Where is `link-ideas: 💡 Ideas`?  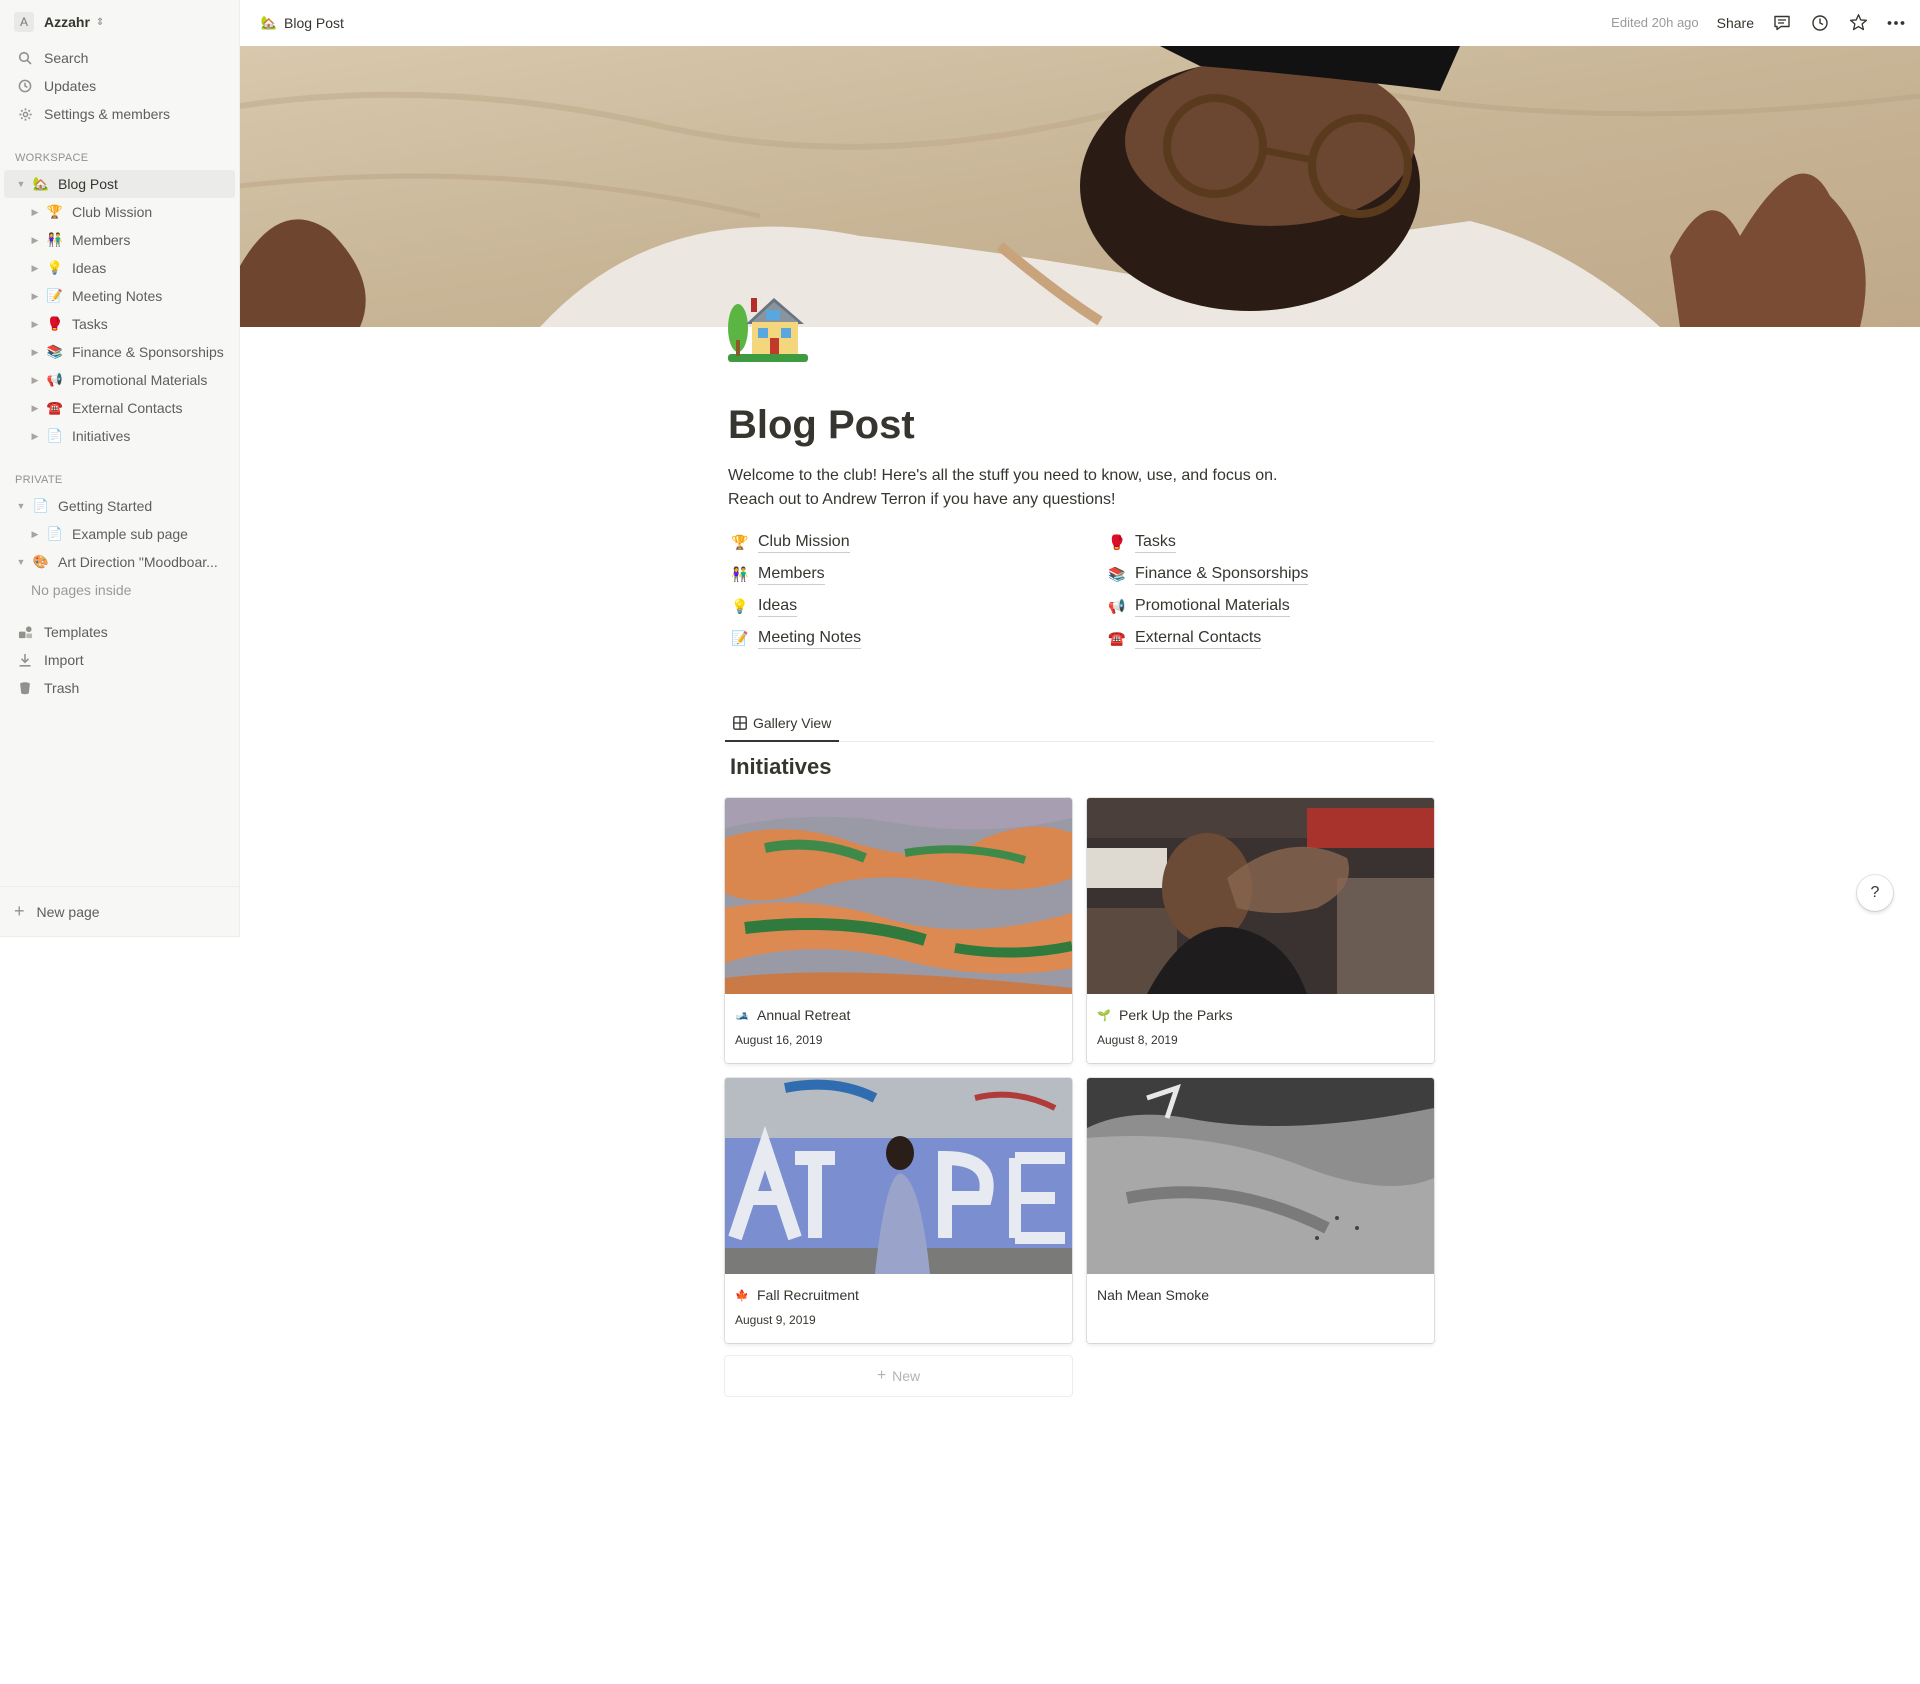
link-ideas: 💡 Ideas is located at coordinates (916, 606).